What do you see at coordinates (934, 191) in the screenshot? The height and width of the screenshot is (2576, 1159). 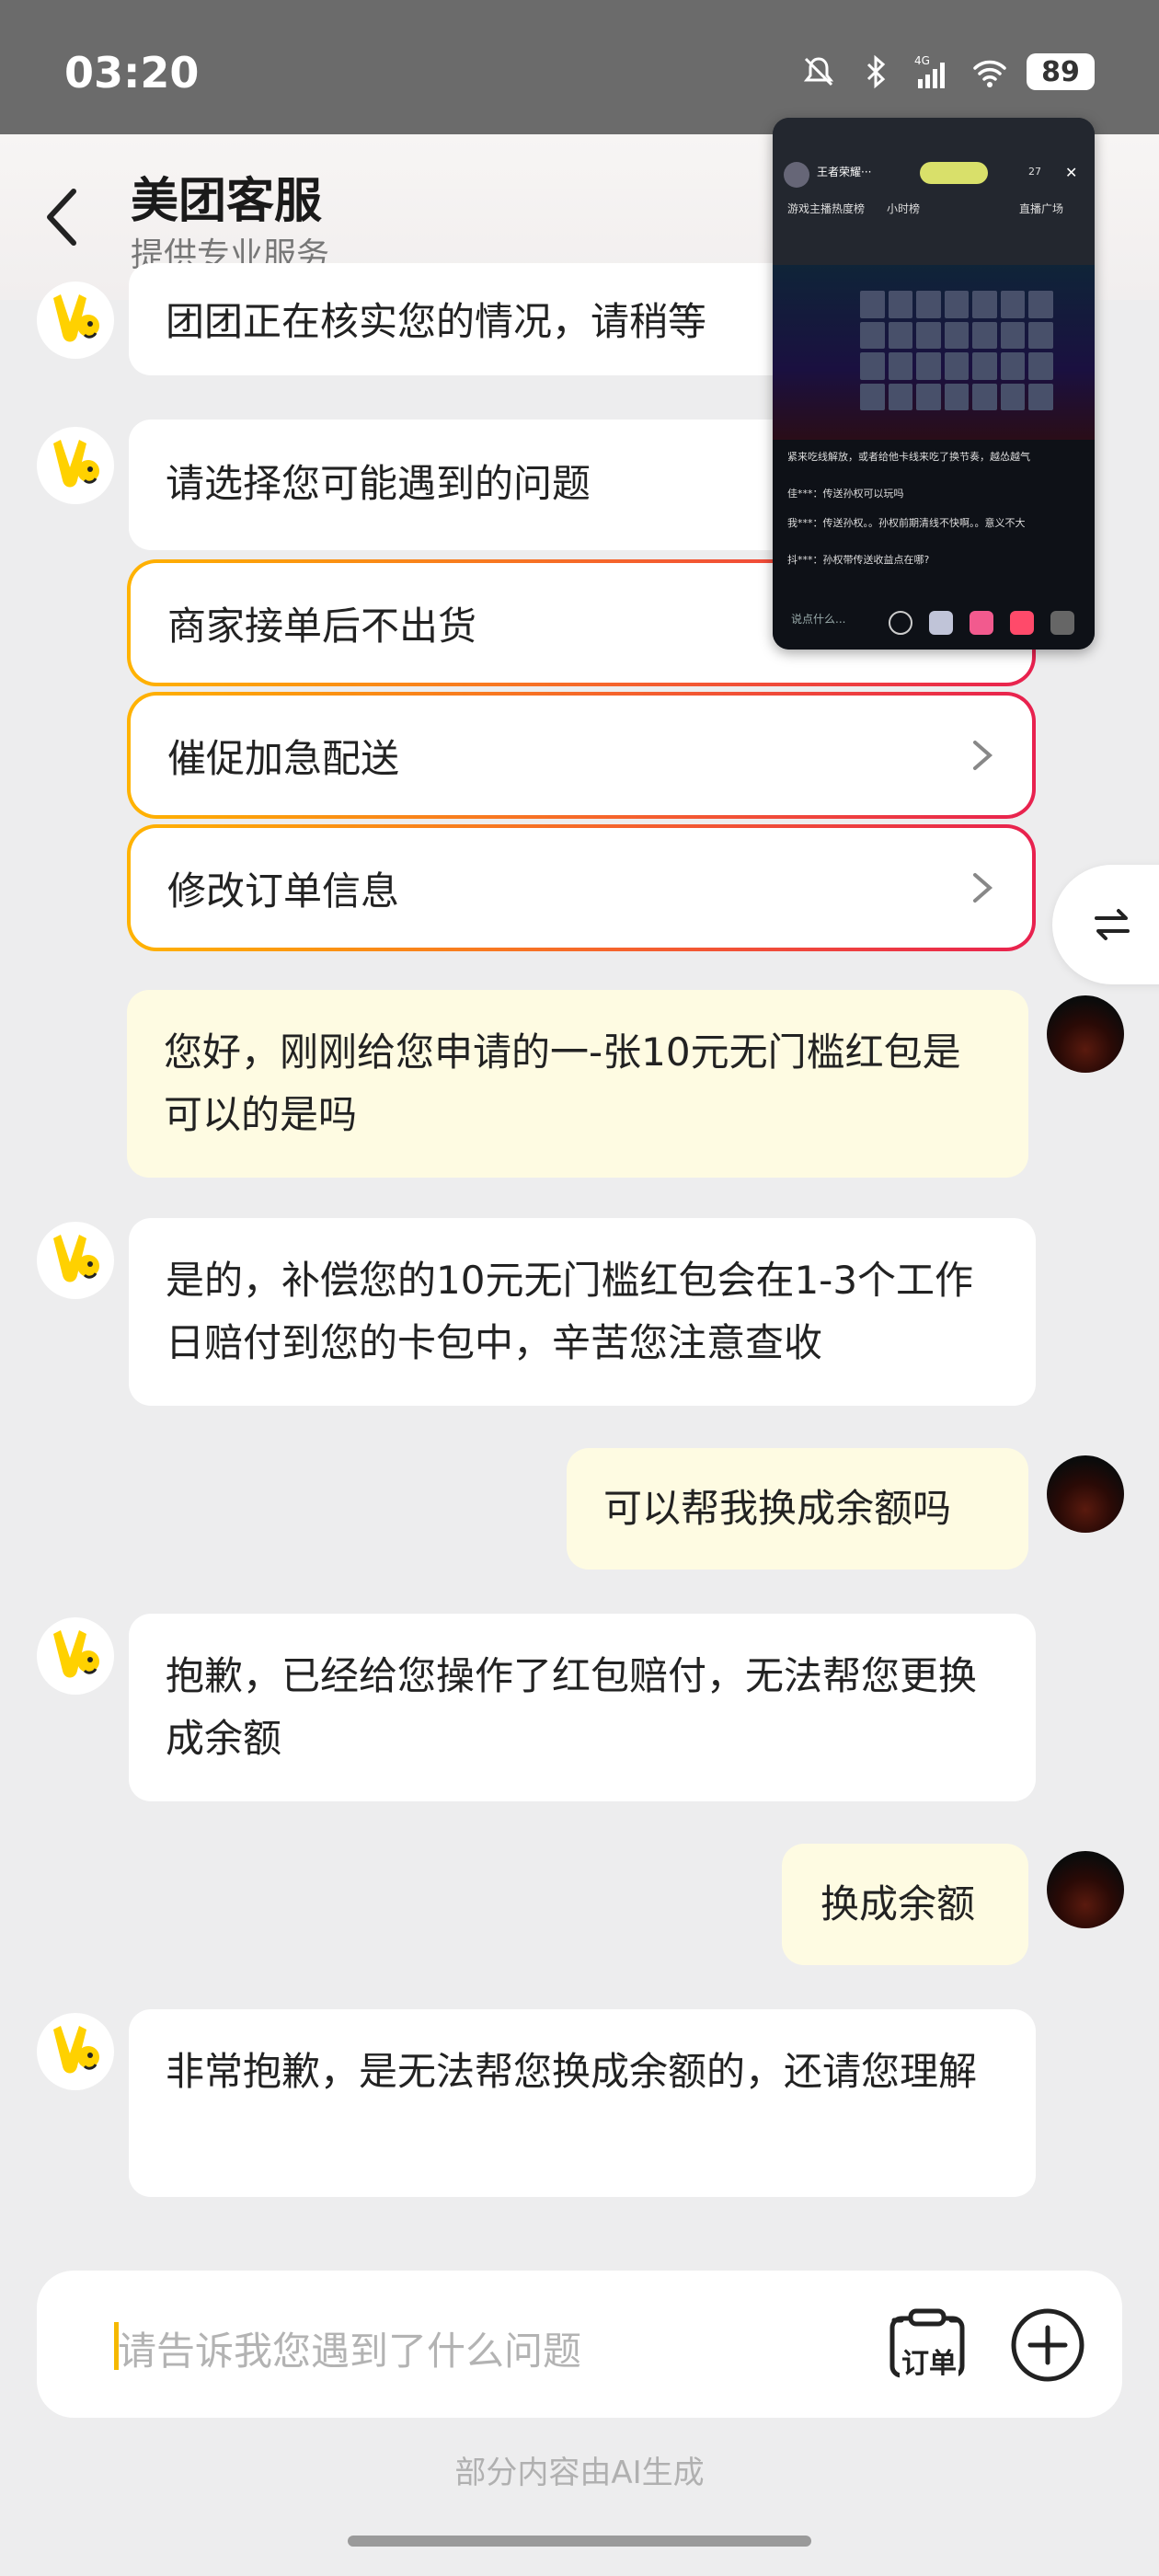 I see `pip-header: 王者荣耀··· 27 ✕ 游戏主播热度榜 小时榜 直播广场` at bounding box center [934, 191].